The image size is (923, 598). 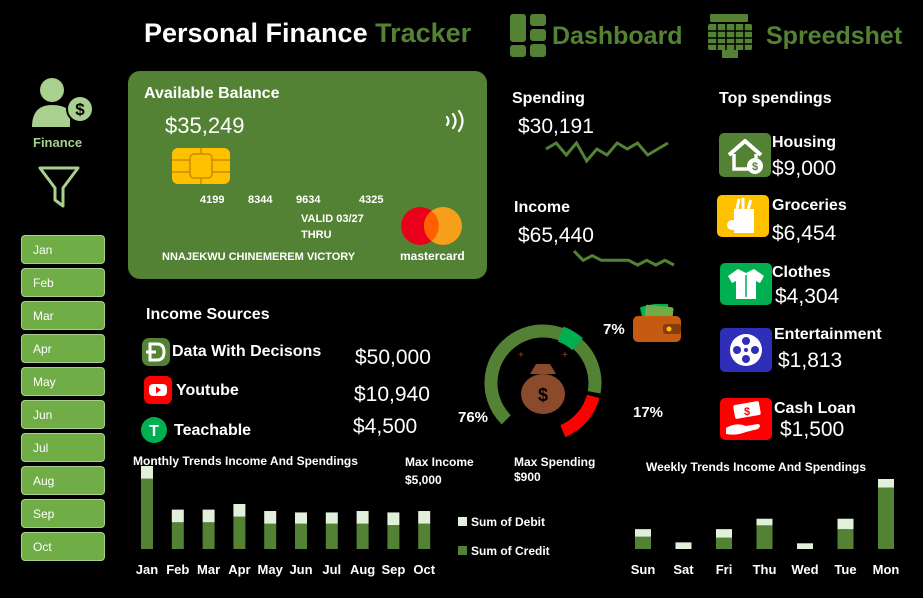 What do you see at coordinates (886, 483) in the screenshot?
I see `bar-debit-mon` at bounding box center [886, 483].